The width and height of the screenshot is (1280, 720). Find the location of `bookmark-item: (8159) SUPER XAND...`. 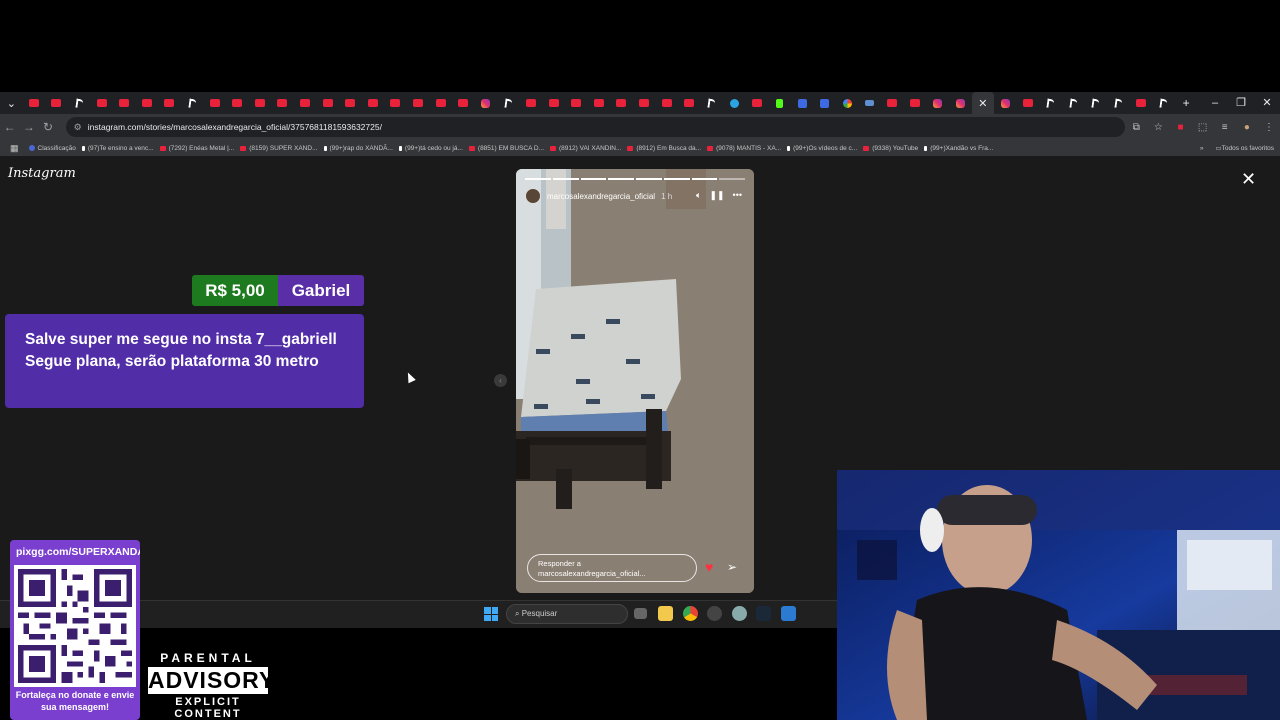

bookmark-item: (8159) SUPER XAND... is located at coordinates (279, 148).